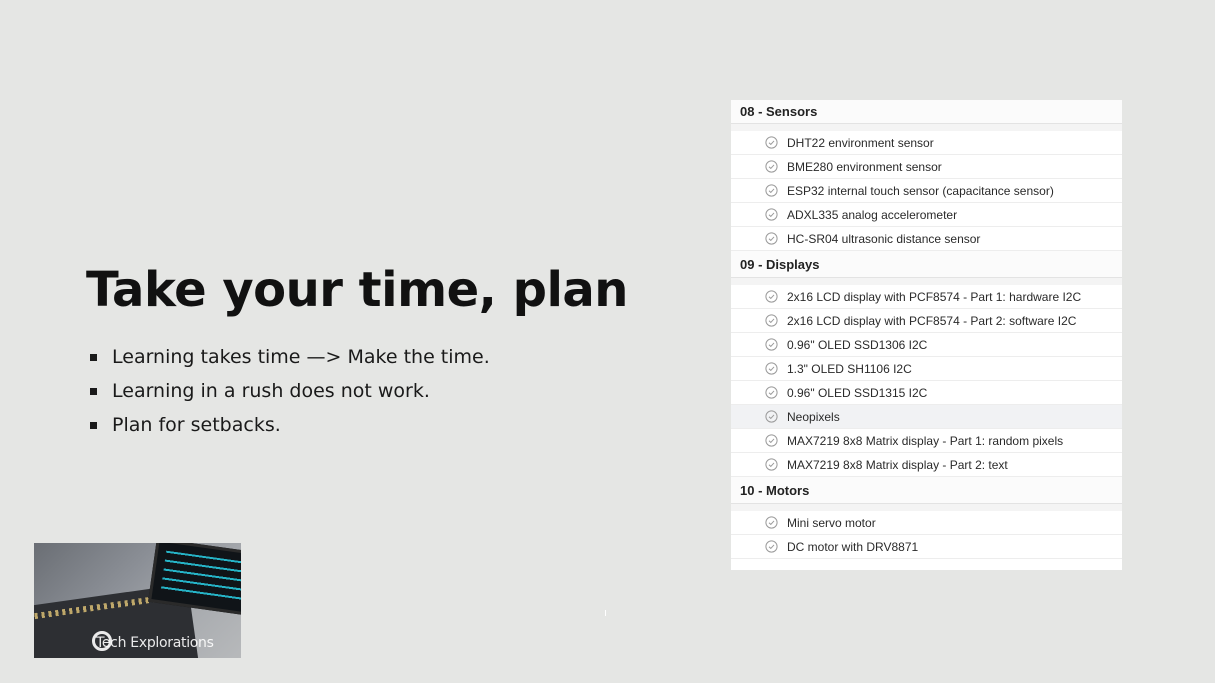  Describe the element at coordinates (926, 417) in the screenshot. I see `lecture-item-hovered: Neopixels` at that location.